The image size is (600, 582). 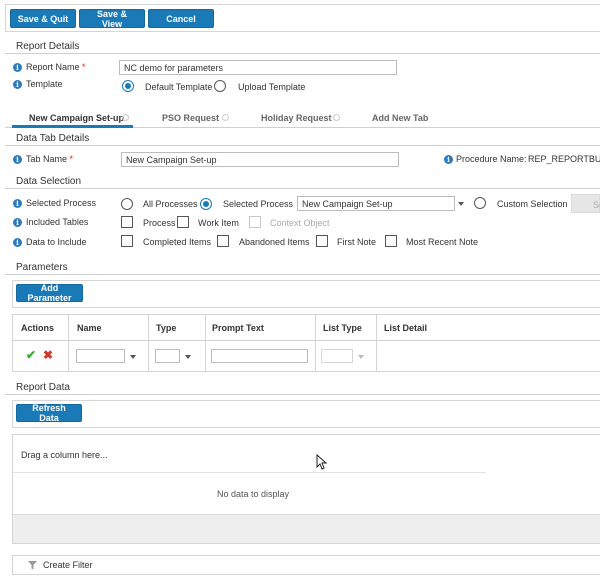 I want to click on context-object-checkbox-label: Context Object, so click(x=300, y=223).